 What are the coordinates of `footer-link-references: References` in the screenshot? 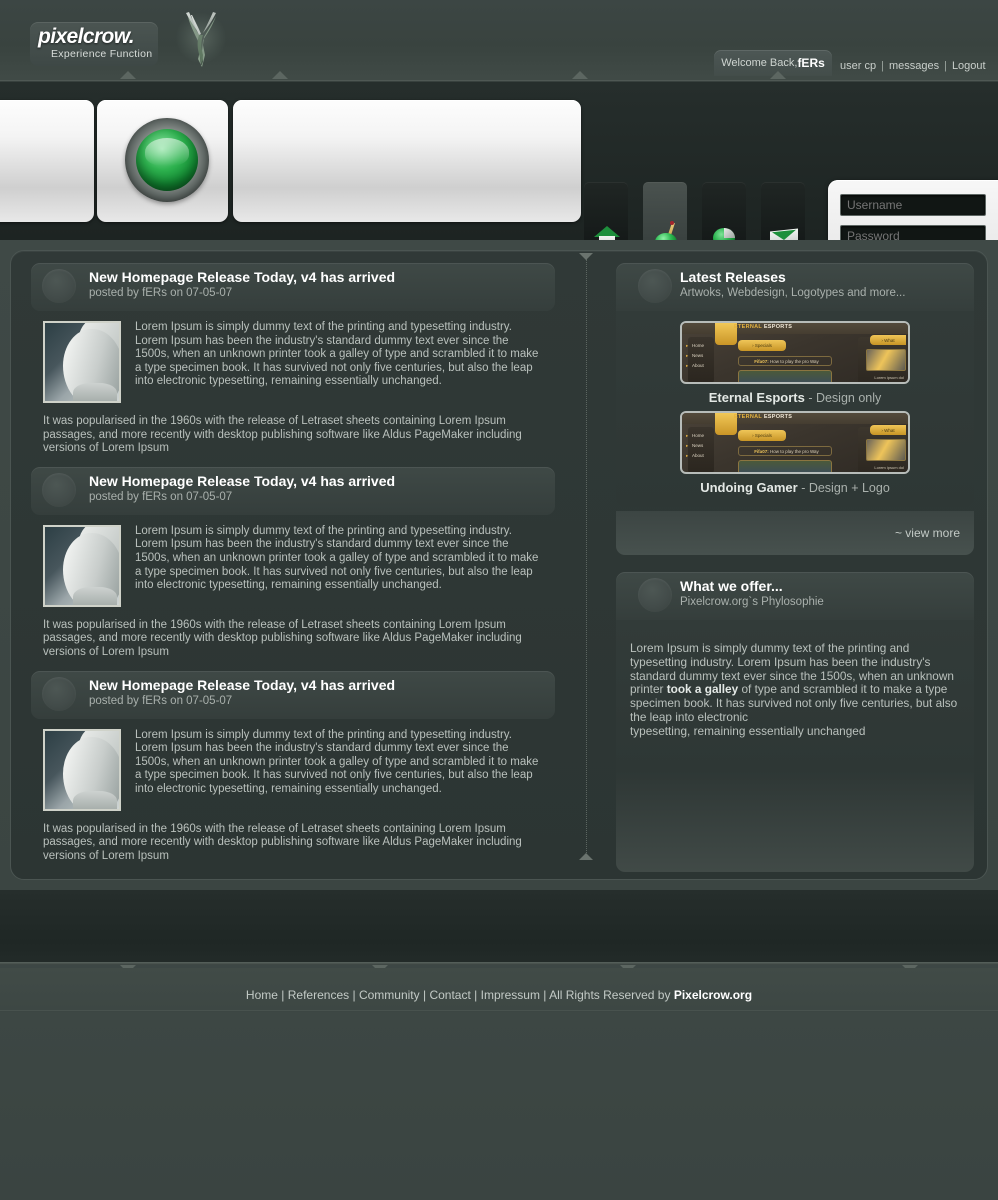 It's located at (318, 995).